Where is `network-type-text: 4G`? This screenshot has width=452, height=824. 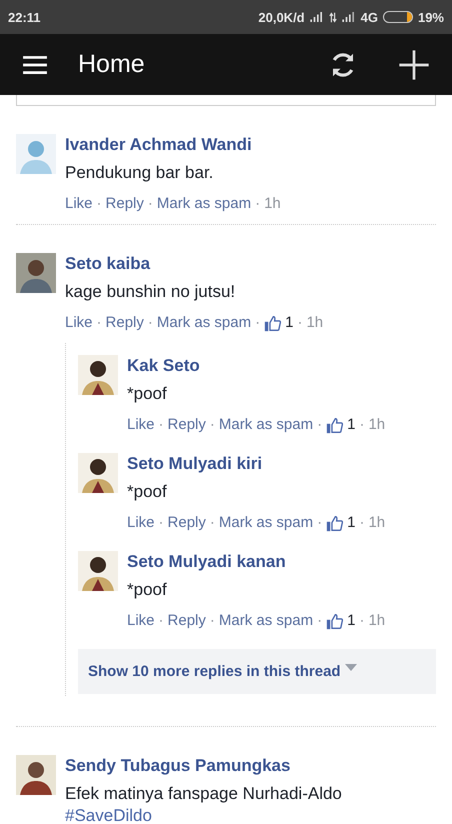
network-type-text: 4G is located at coordinates (369, 17).